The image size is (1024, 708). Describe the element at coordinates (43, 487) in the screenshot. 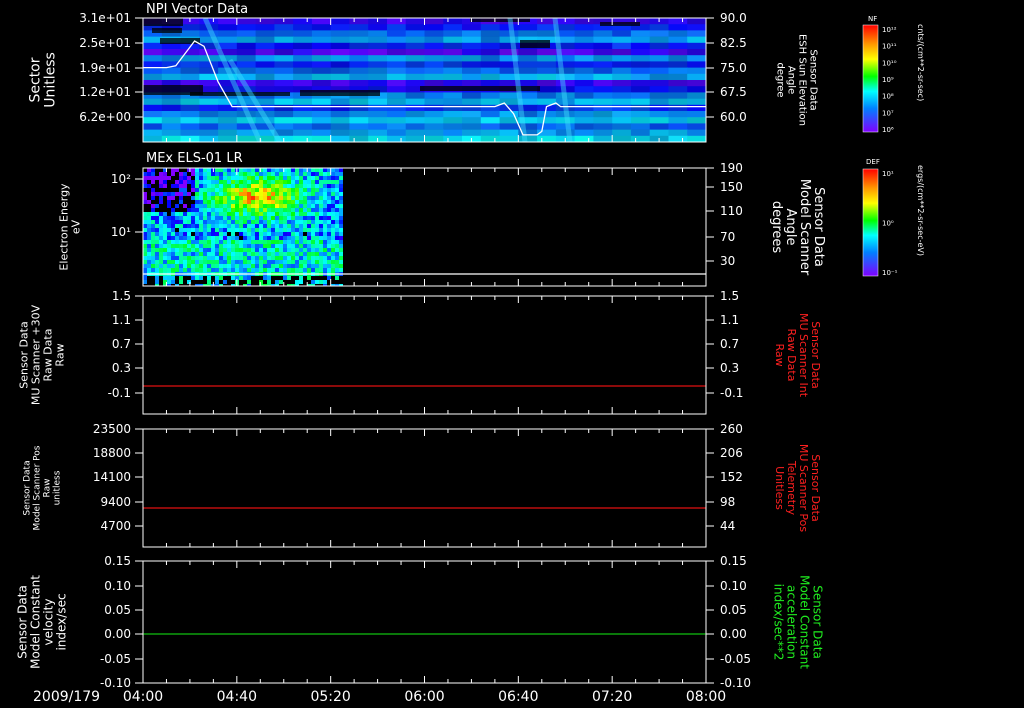

I see `left-axis-label: Sensor Data Model Scanner Pos Raw unitless` at that location.